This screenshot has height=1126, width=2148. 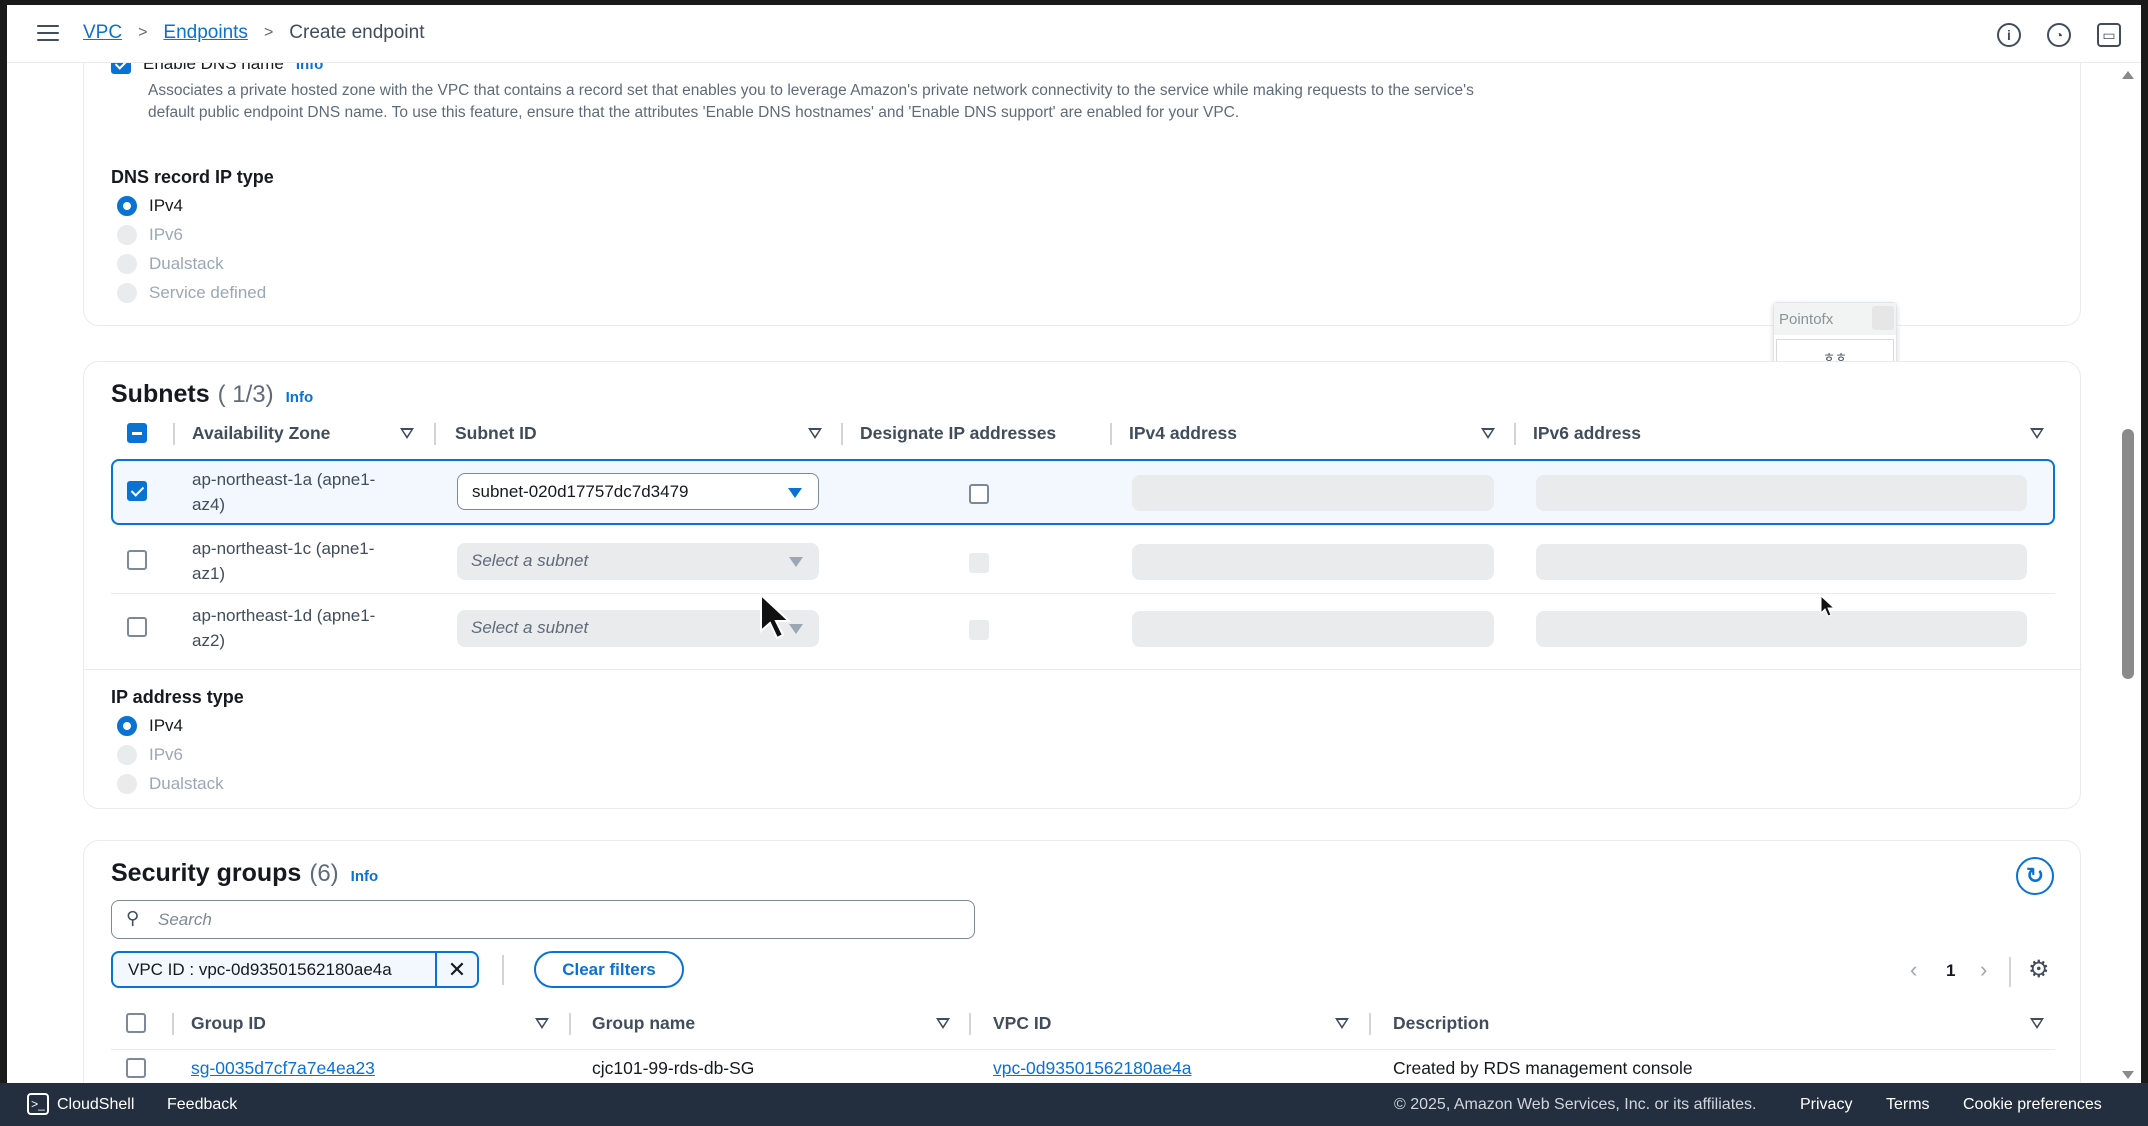 I want to click on security-groups-info-link: Info, so click(x=365, y=876).